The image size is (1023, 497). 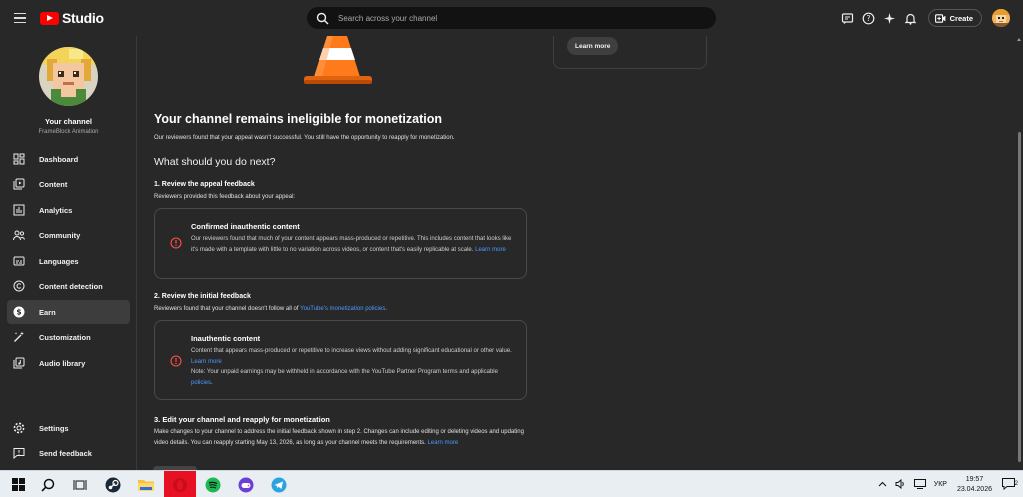 I want to click on sidebar-item-label: Audio library, so click(x=62, y=363).